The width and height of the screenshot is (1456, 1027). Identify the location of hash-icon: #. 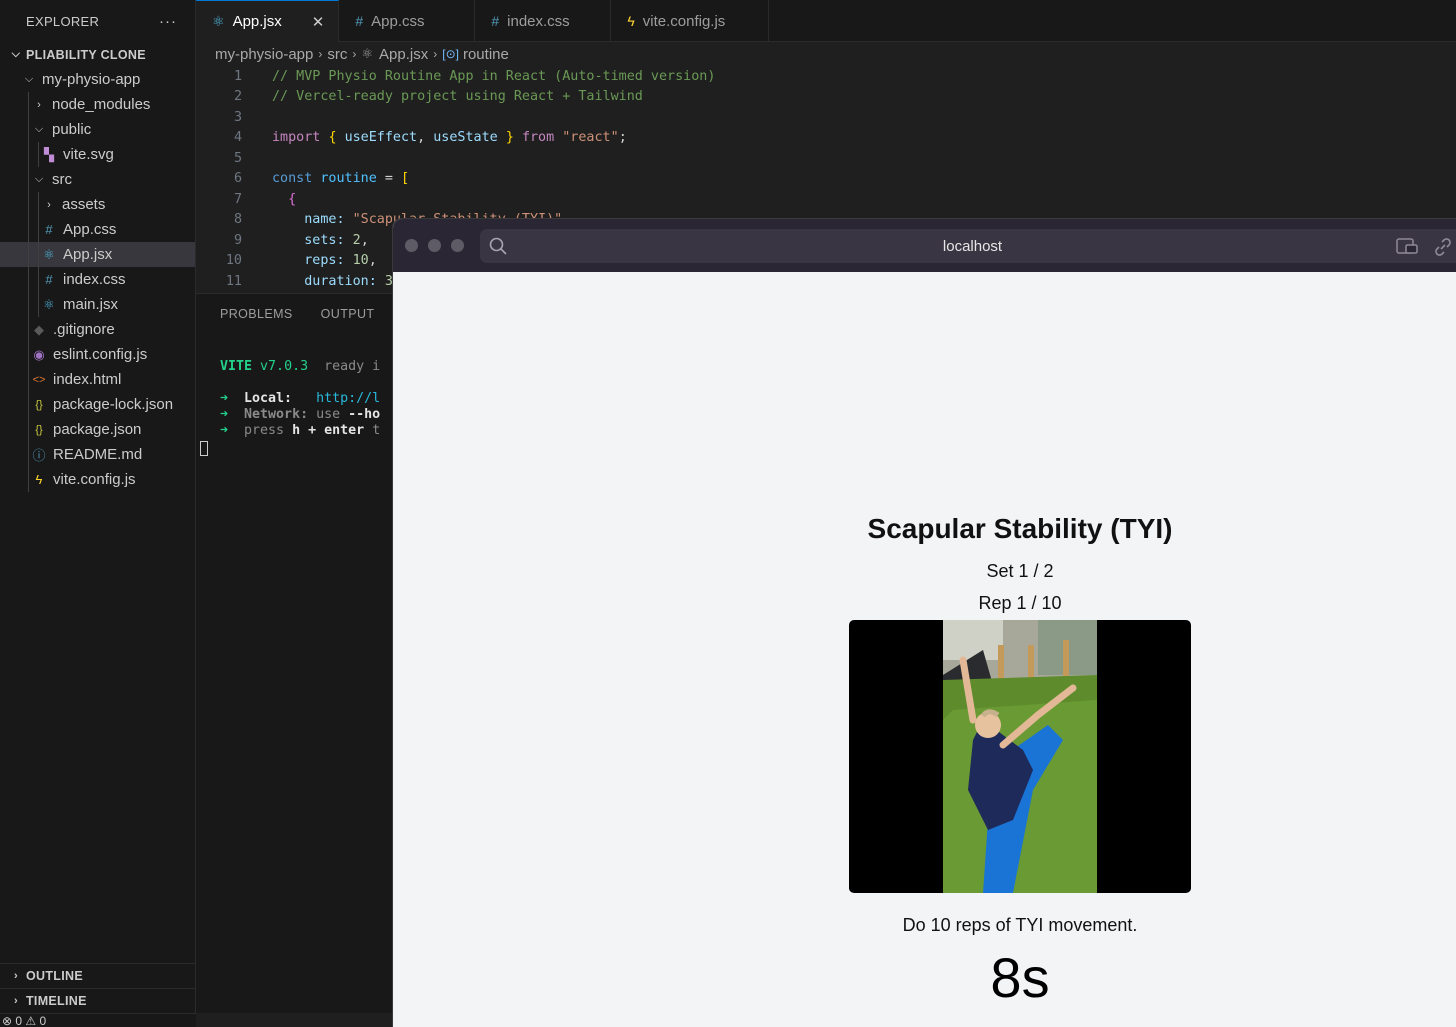
(495, 21).